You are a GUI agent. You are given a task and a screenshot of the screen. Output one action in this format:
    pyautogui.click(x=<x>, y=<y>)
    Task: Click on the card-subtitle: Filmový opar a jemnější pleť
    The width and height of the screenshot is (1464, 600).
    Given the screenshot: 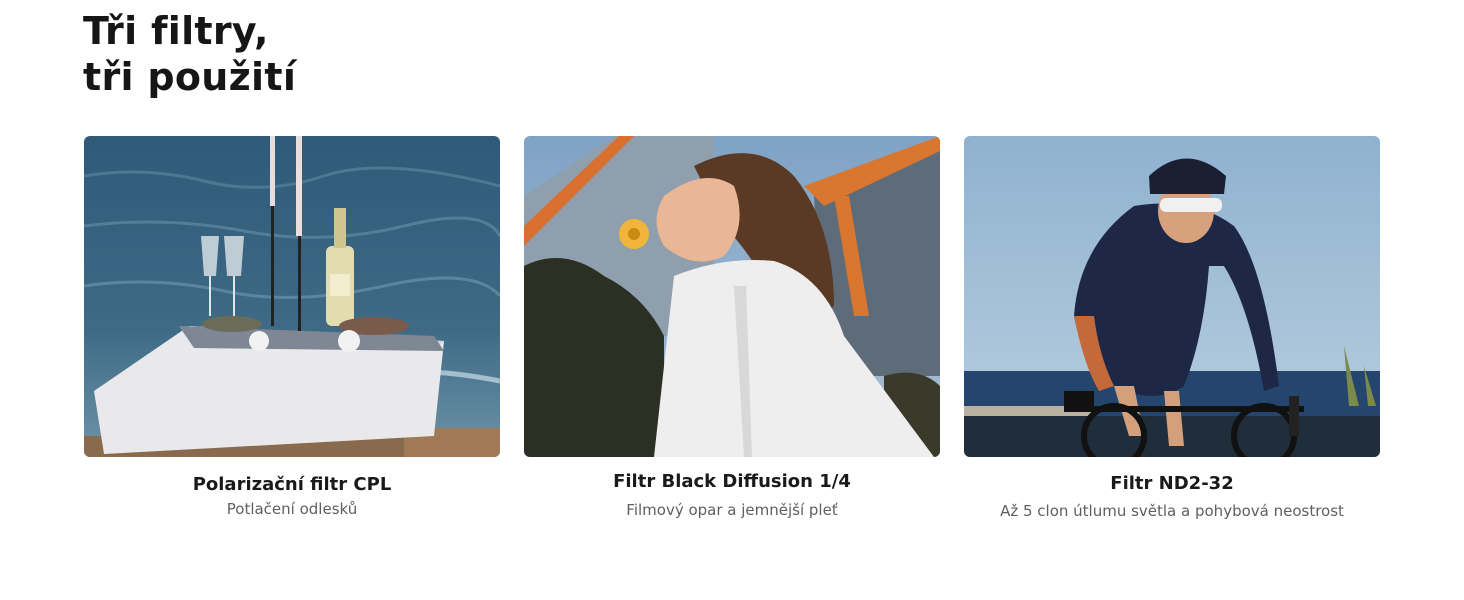 What is the action you would take?
    pyautogui.click(x=732, y=510)
    